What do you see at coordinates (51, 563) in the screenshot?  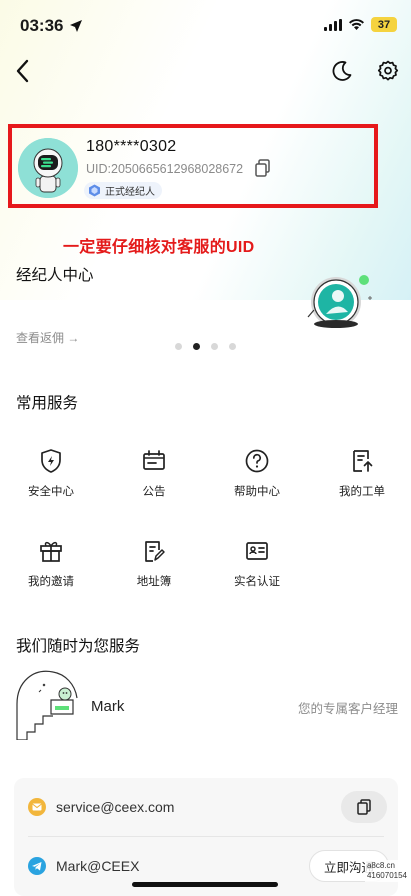 I see `service-my-invites: 我的邀请` at bounding box center [51, 563].